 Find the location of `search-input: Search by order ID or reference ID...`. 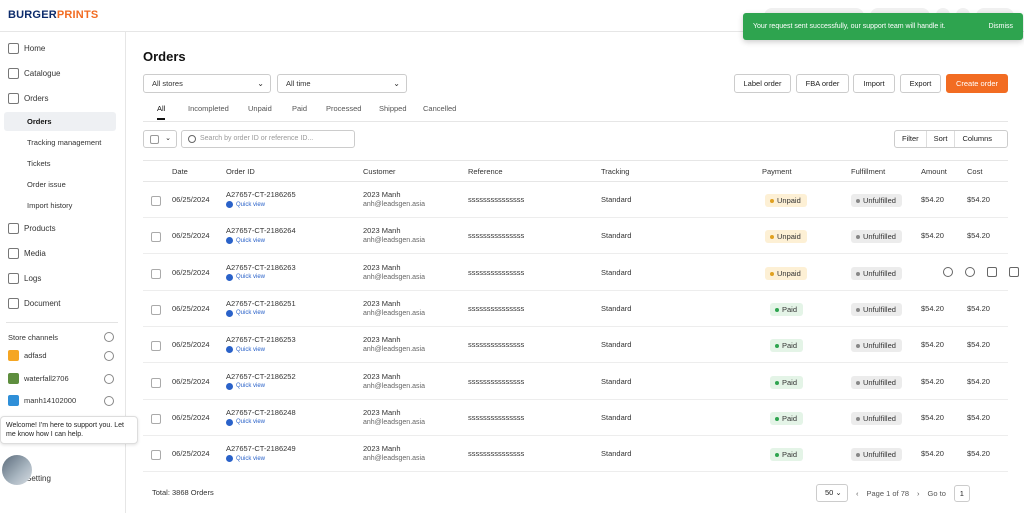

search-input: Search by order ID or reference ID... is located at coordinates (268, 139).